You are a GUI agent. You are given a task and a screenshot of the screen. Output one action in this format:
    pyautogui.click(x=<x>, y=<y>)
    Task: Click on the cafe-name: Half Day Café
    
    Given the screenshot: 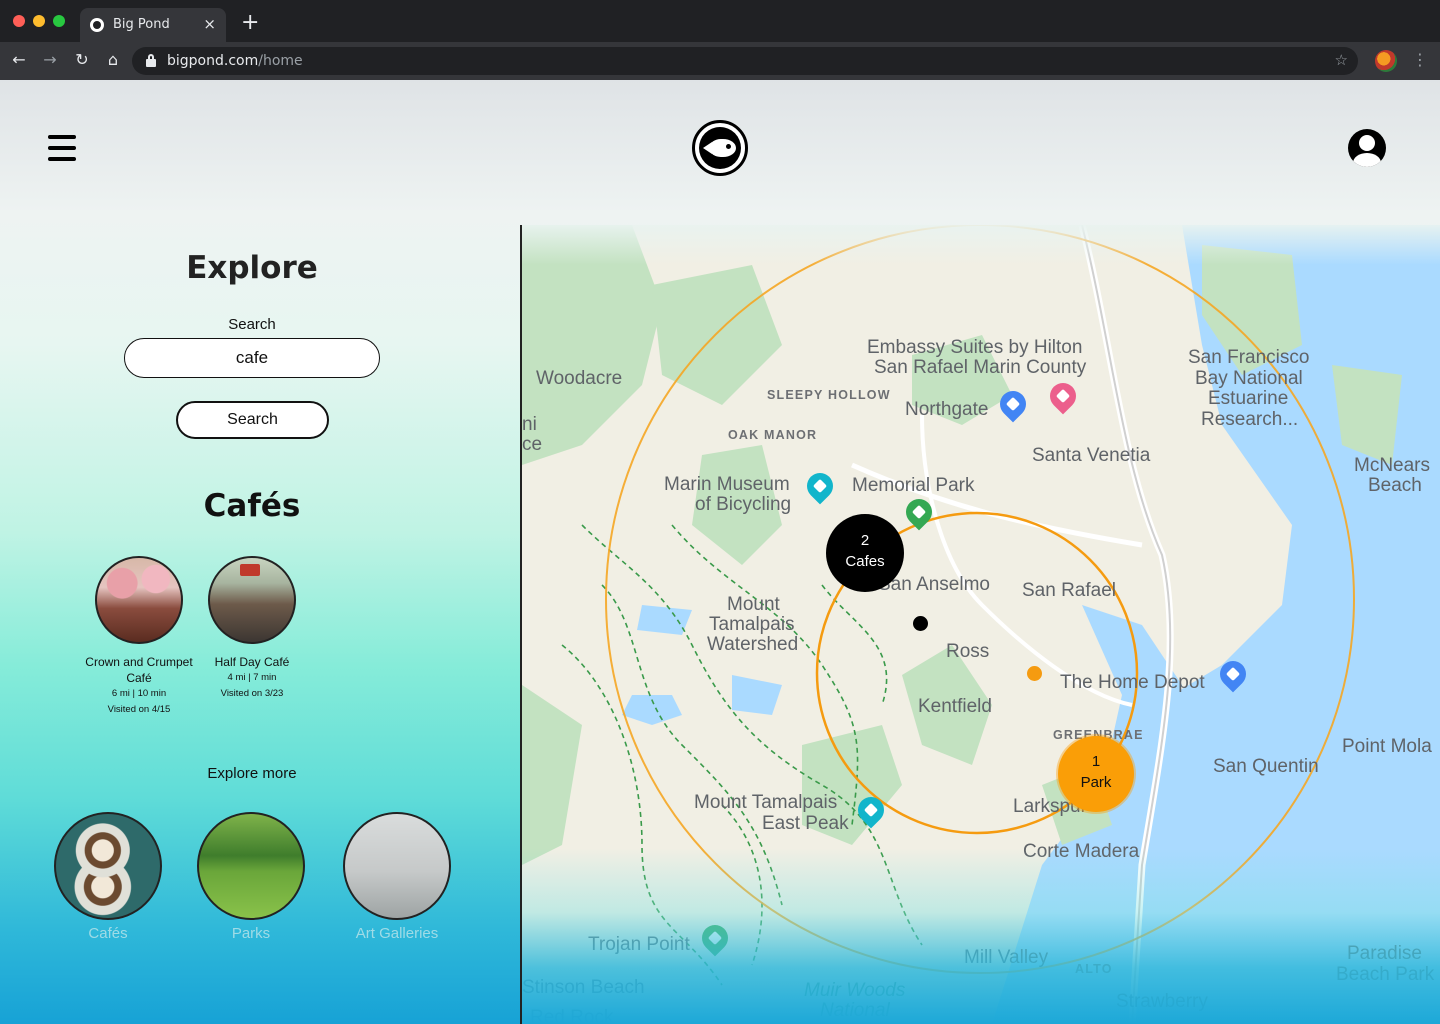 What is the action you would take?
    pyautogui.click(x=252, y=662)
    